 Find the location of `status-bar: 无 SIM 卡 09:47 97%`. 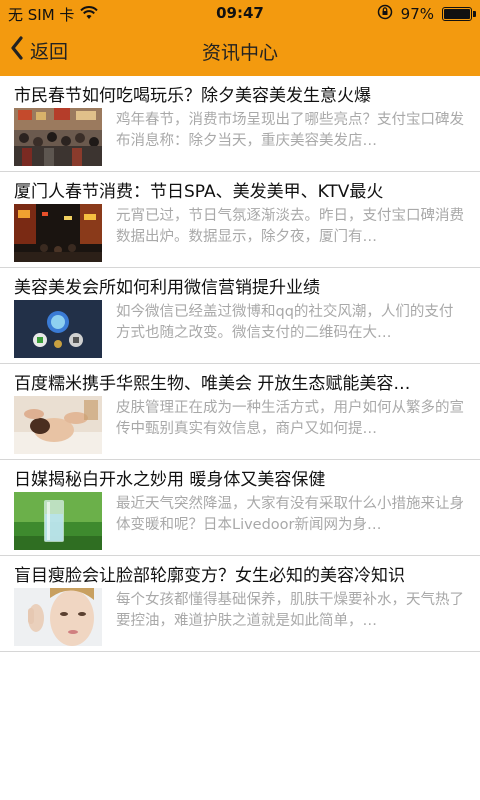

status-bar: 无 SIM 卡 09:47 97% is located at coordinates (240, 13).